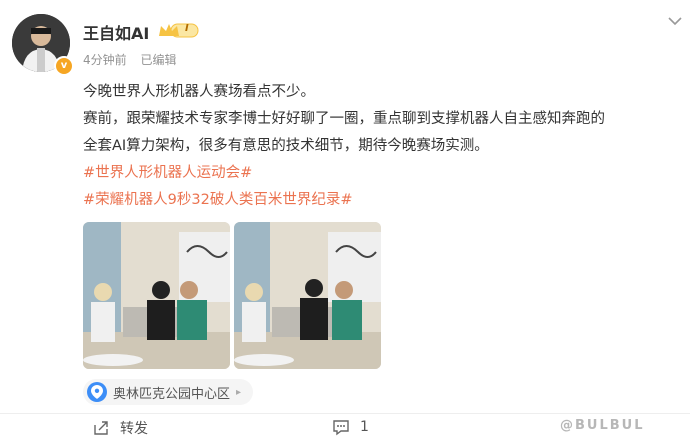 This screenshot has height=443, width=690. I want to click on hashtag-link: #荣耀机器人9秒32破人类百米世界纪录#, so click(217, 198).